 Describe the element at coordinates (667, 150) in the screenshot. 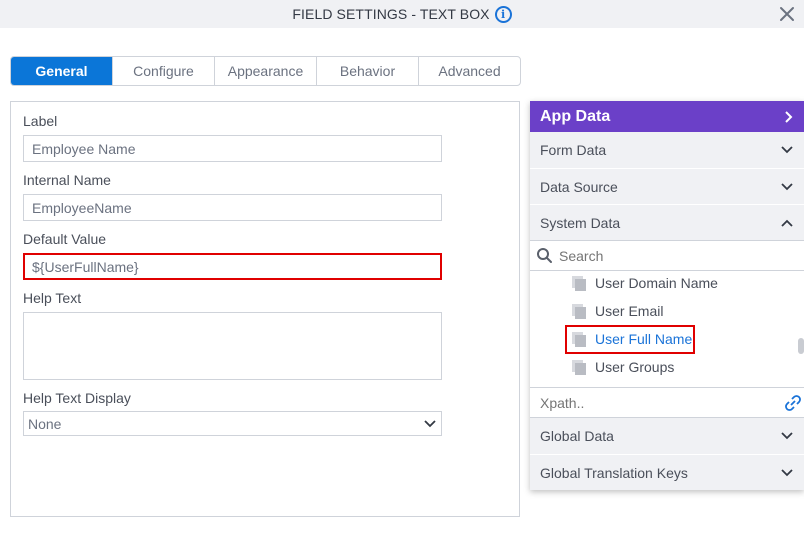

I see `section-form-data: Form Data` at that location.